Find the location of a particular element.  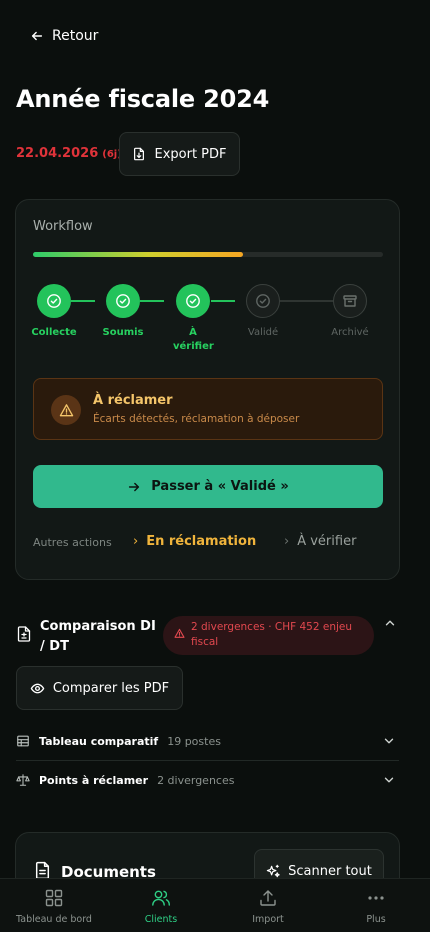

workflow-progress-bar is located at coordinates (208, 254).